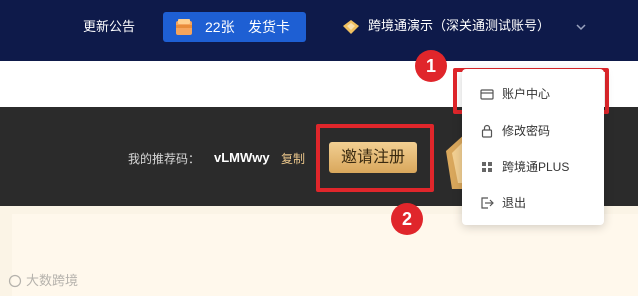  I want to click on account-name: 跨境通演示（深关通测试账号）, so click(459, 26).